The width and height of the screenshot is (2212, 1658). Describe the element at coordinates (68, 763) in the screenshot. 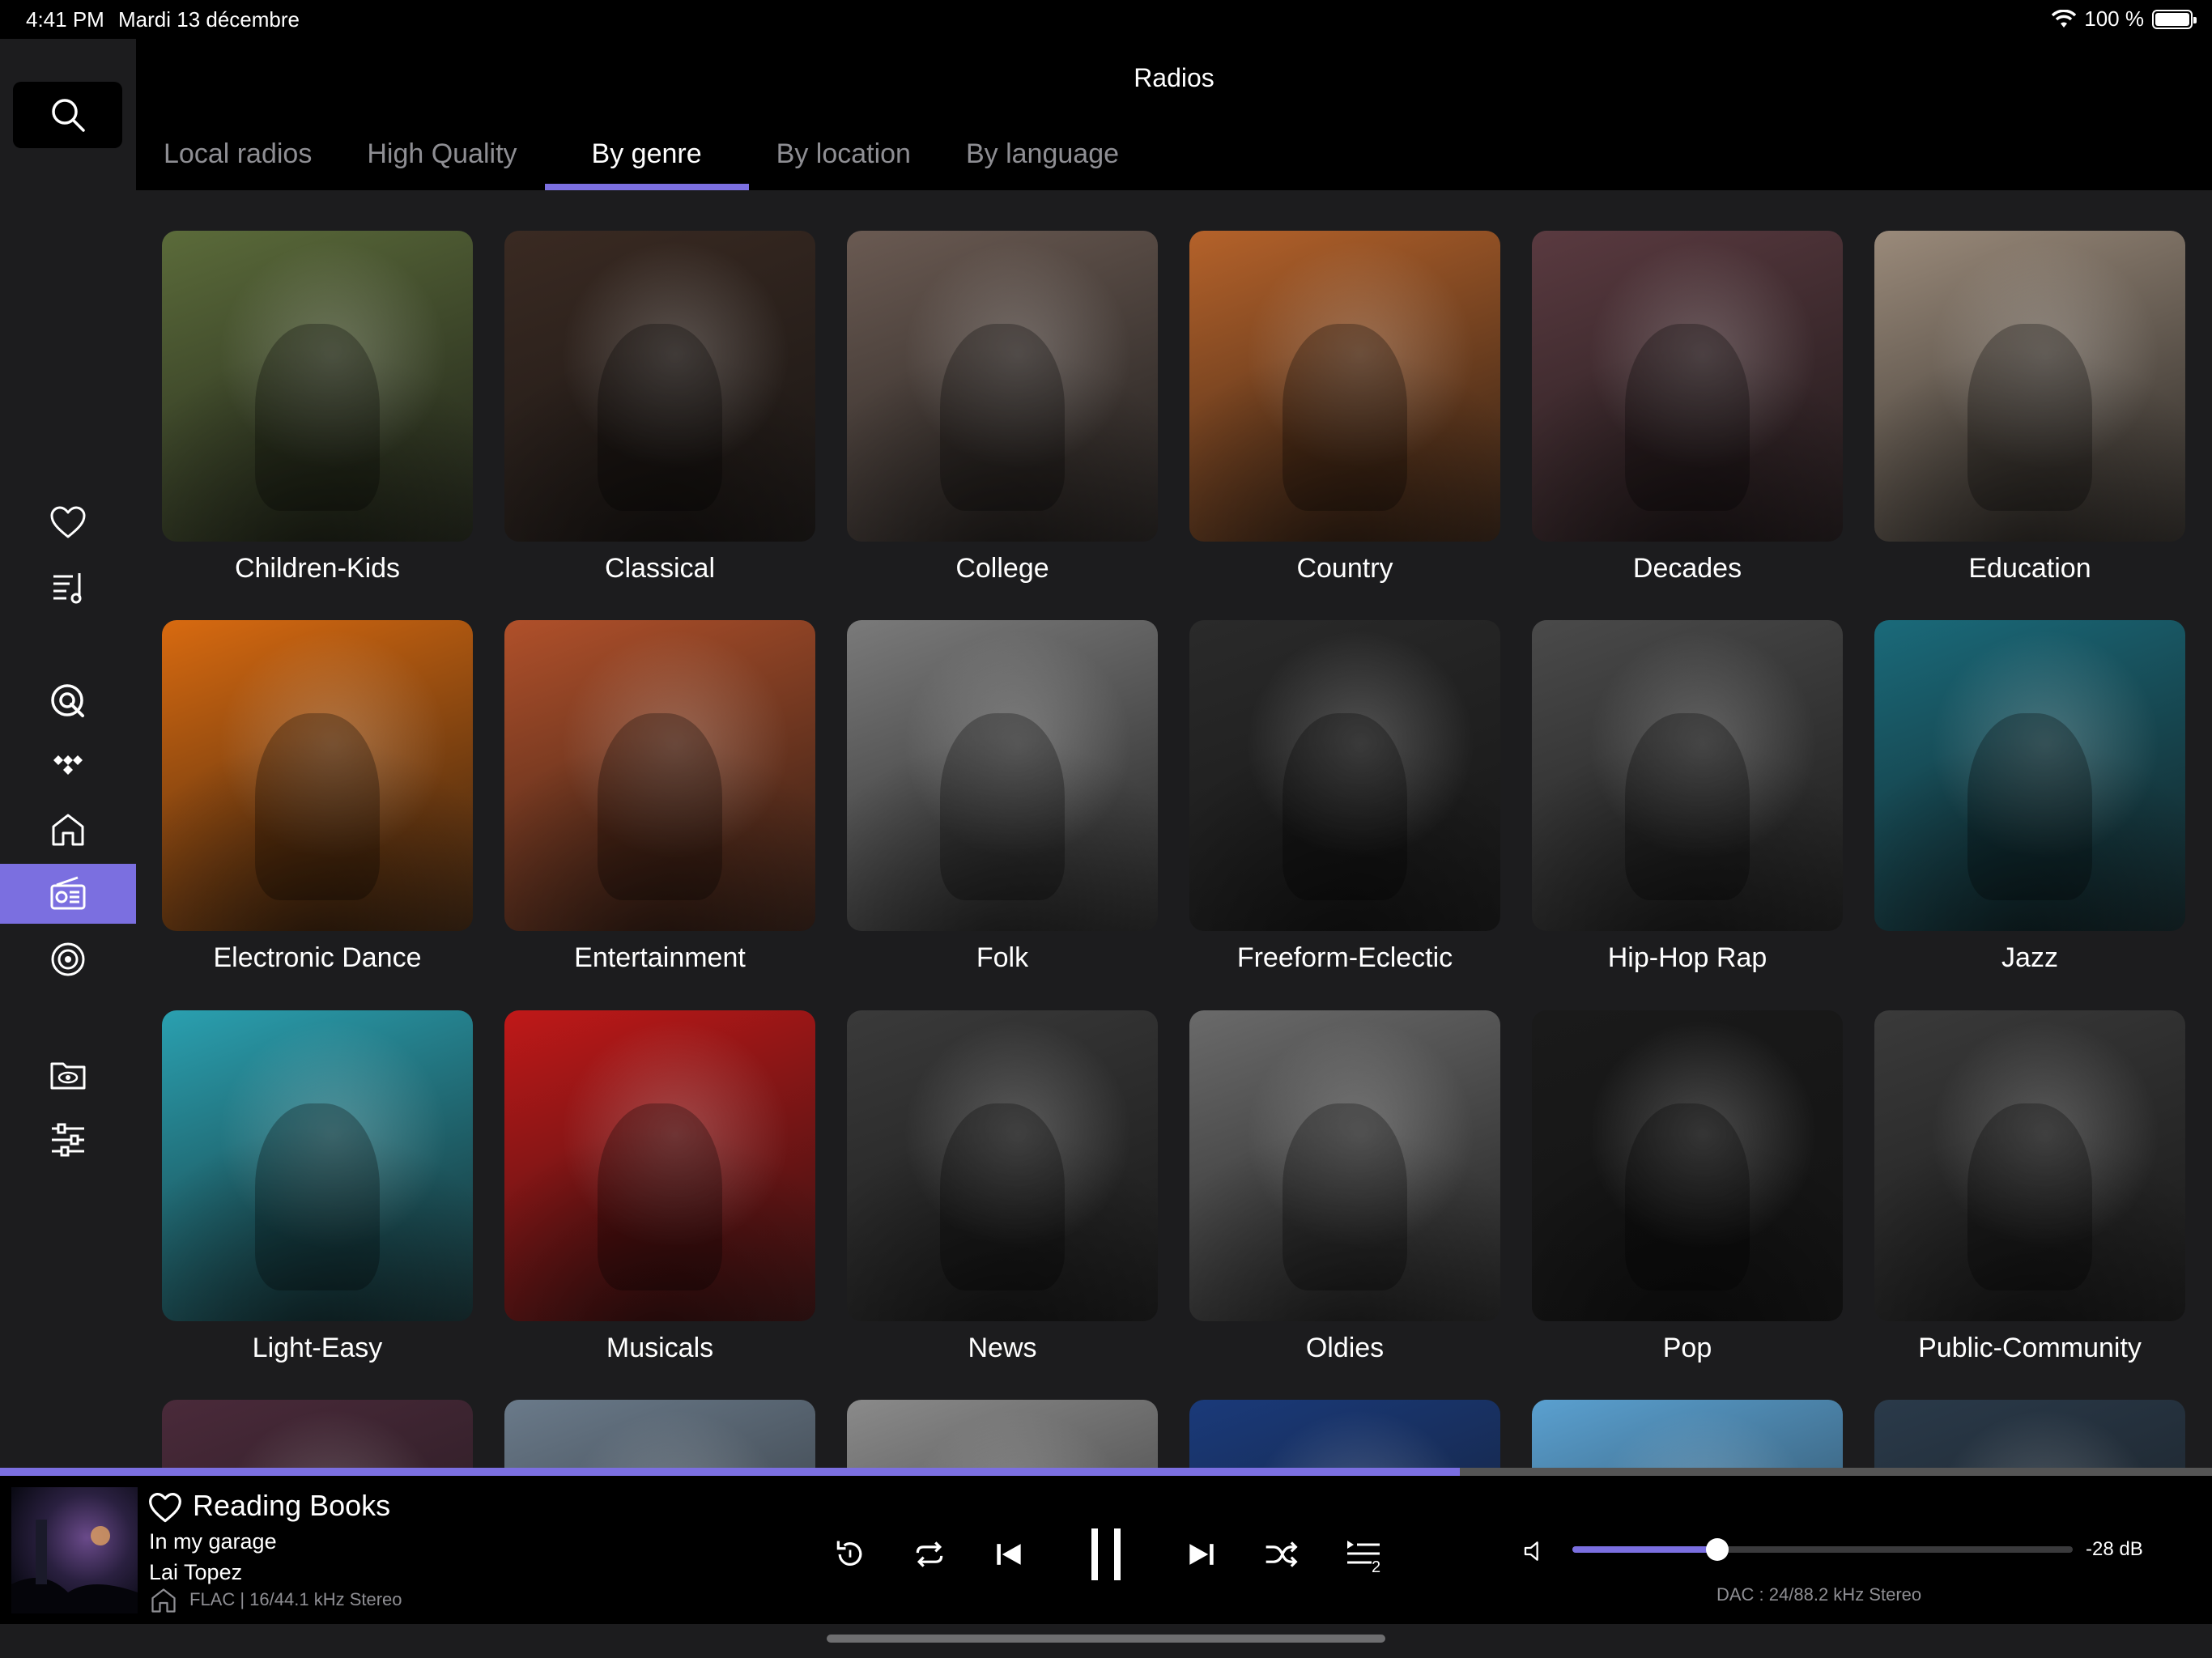

I see `sidebar-item-tidal` at that location.